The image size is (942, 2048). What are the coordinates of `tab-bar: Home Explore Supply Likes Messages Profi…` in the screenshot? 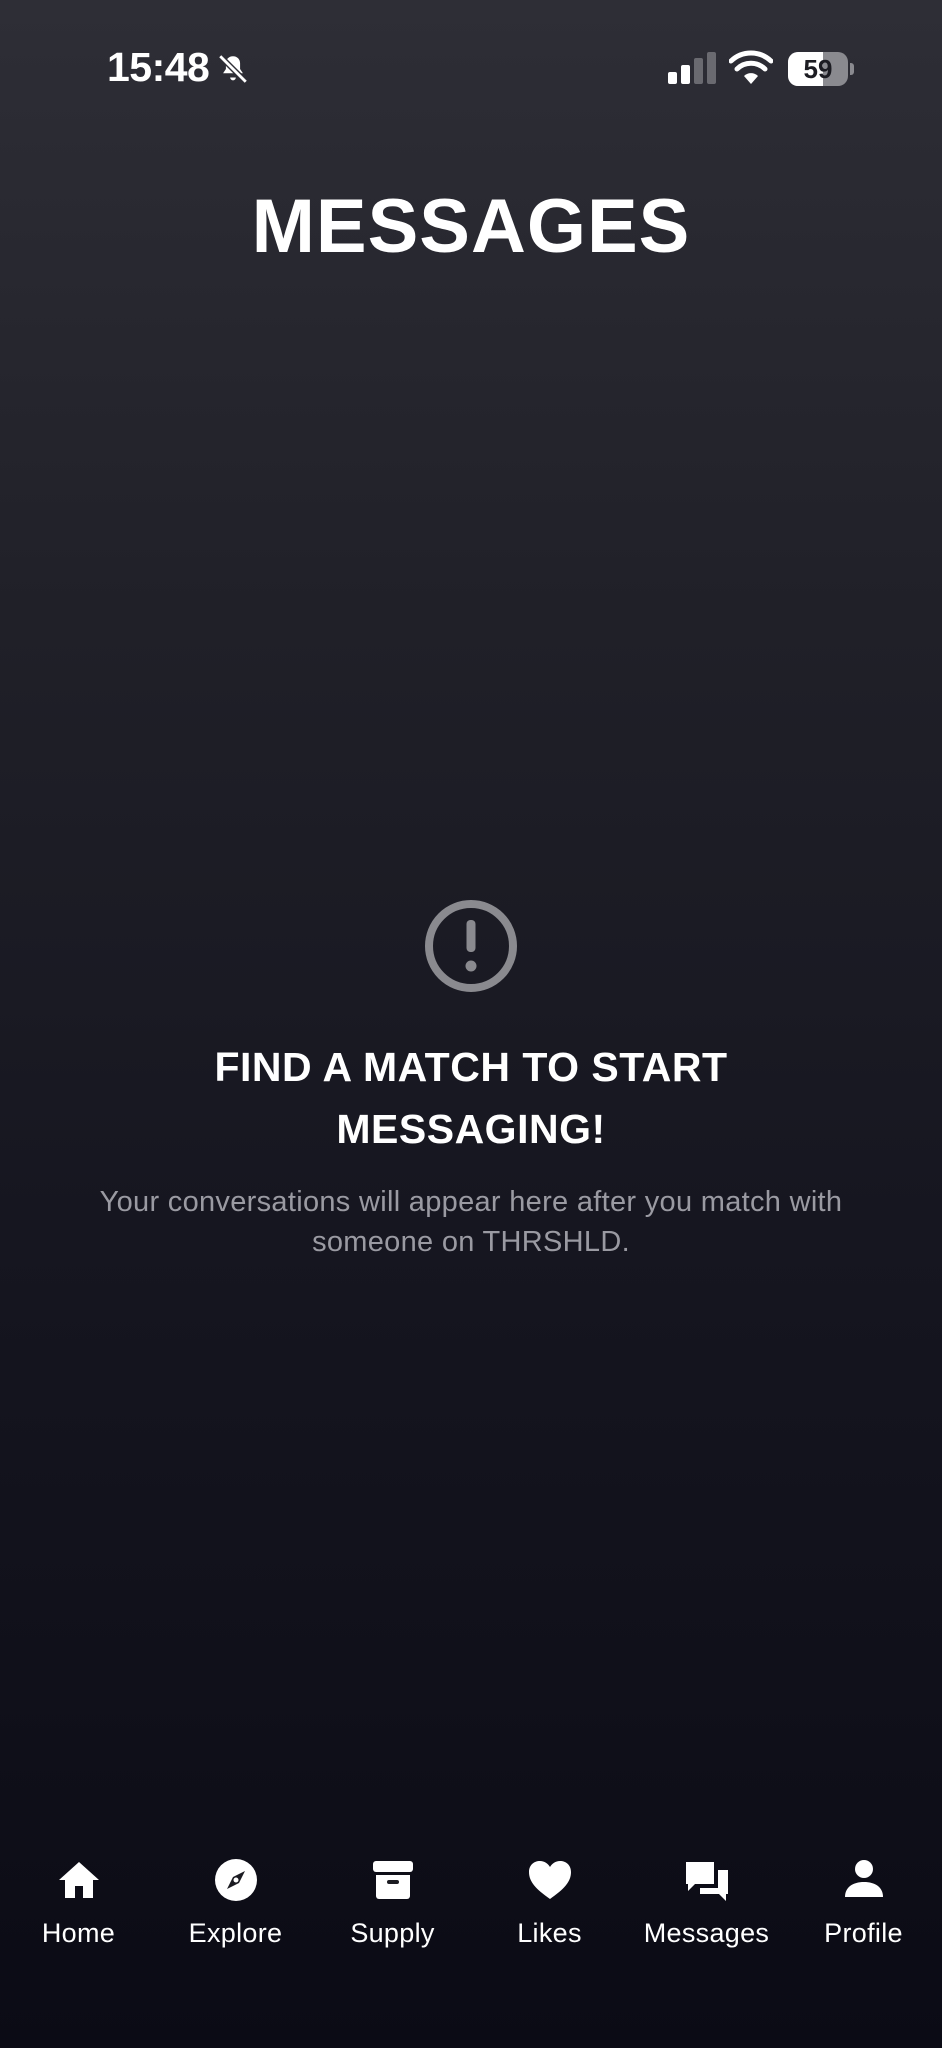 It's located at (471, 1896).